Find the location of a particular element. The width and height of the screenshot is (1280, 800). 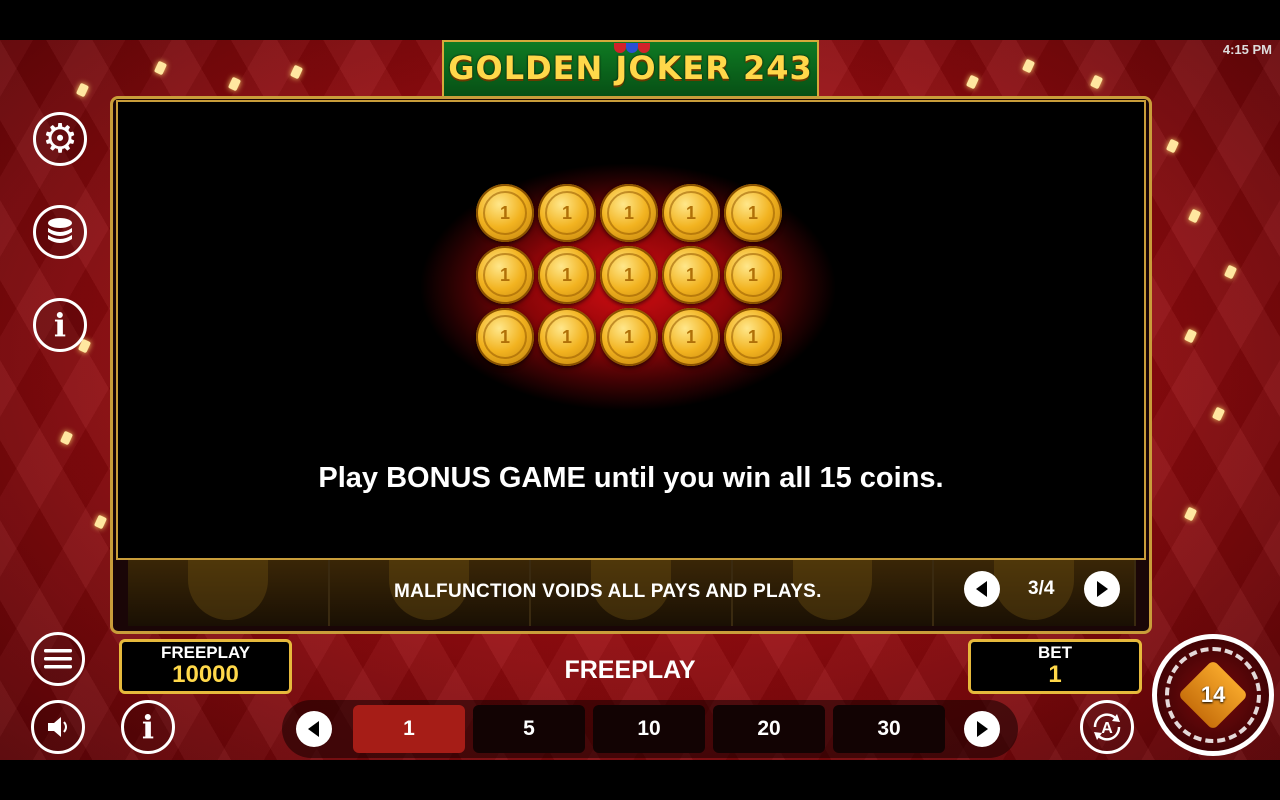

autoplay-button: A is located at coordinates (1107, 727).